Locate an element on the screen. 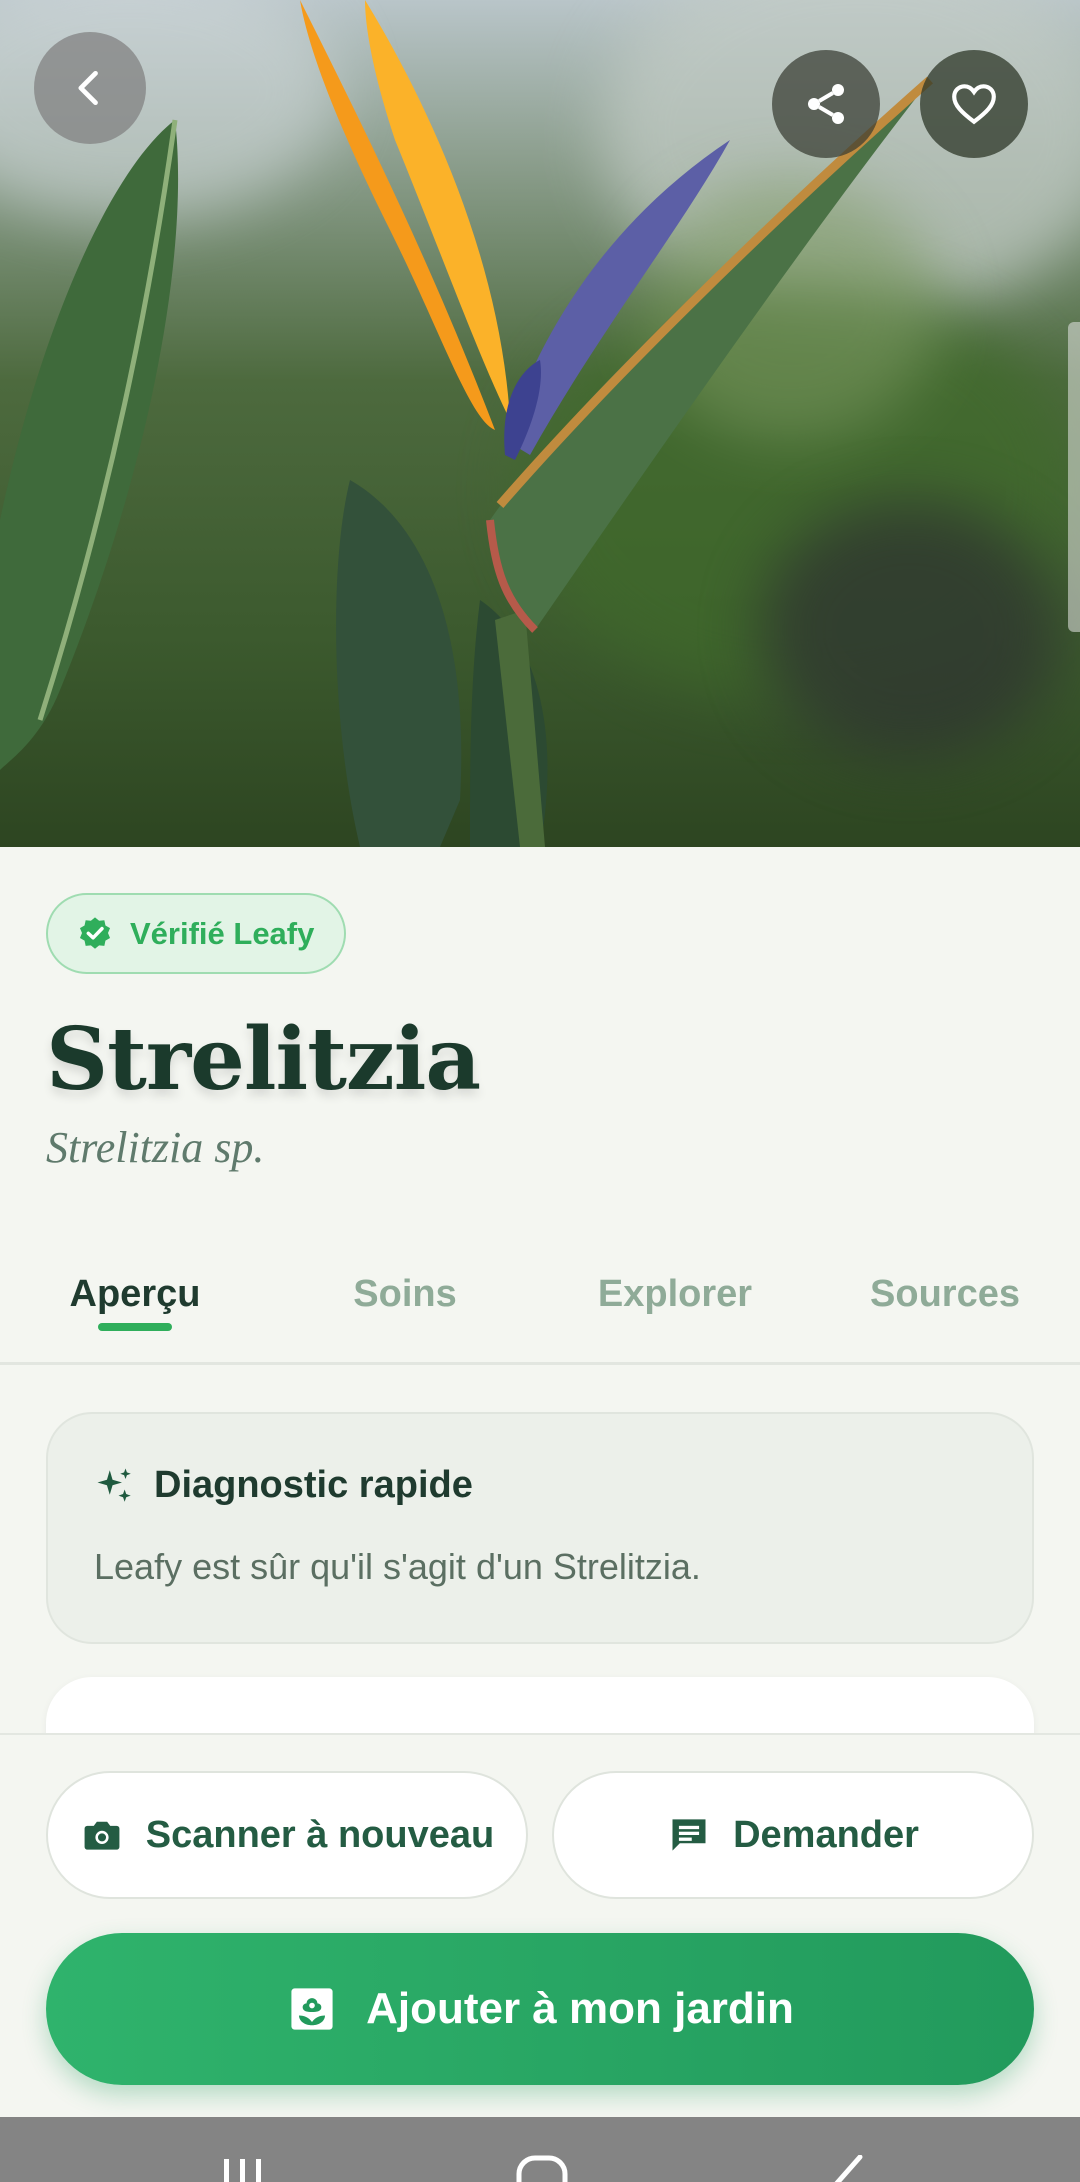 The width and height of the screenshot is (1080, 2182). tab-bar: Aperçu Soins Explorer Sources is located at coordinates (540, 1302).